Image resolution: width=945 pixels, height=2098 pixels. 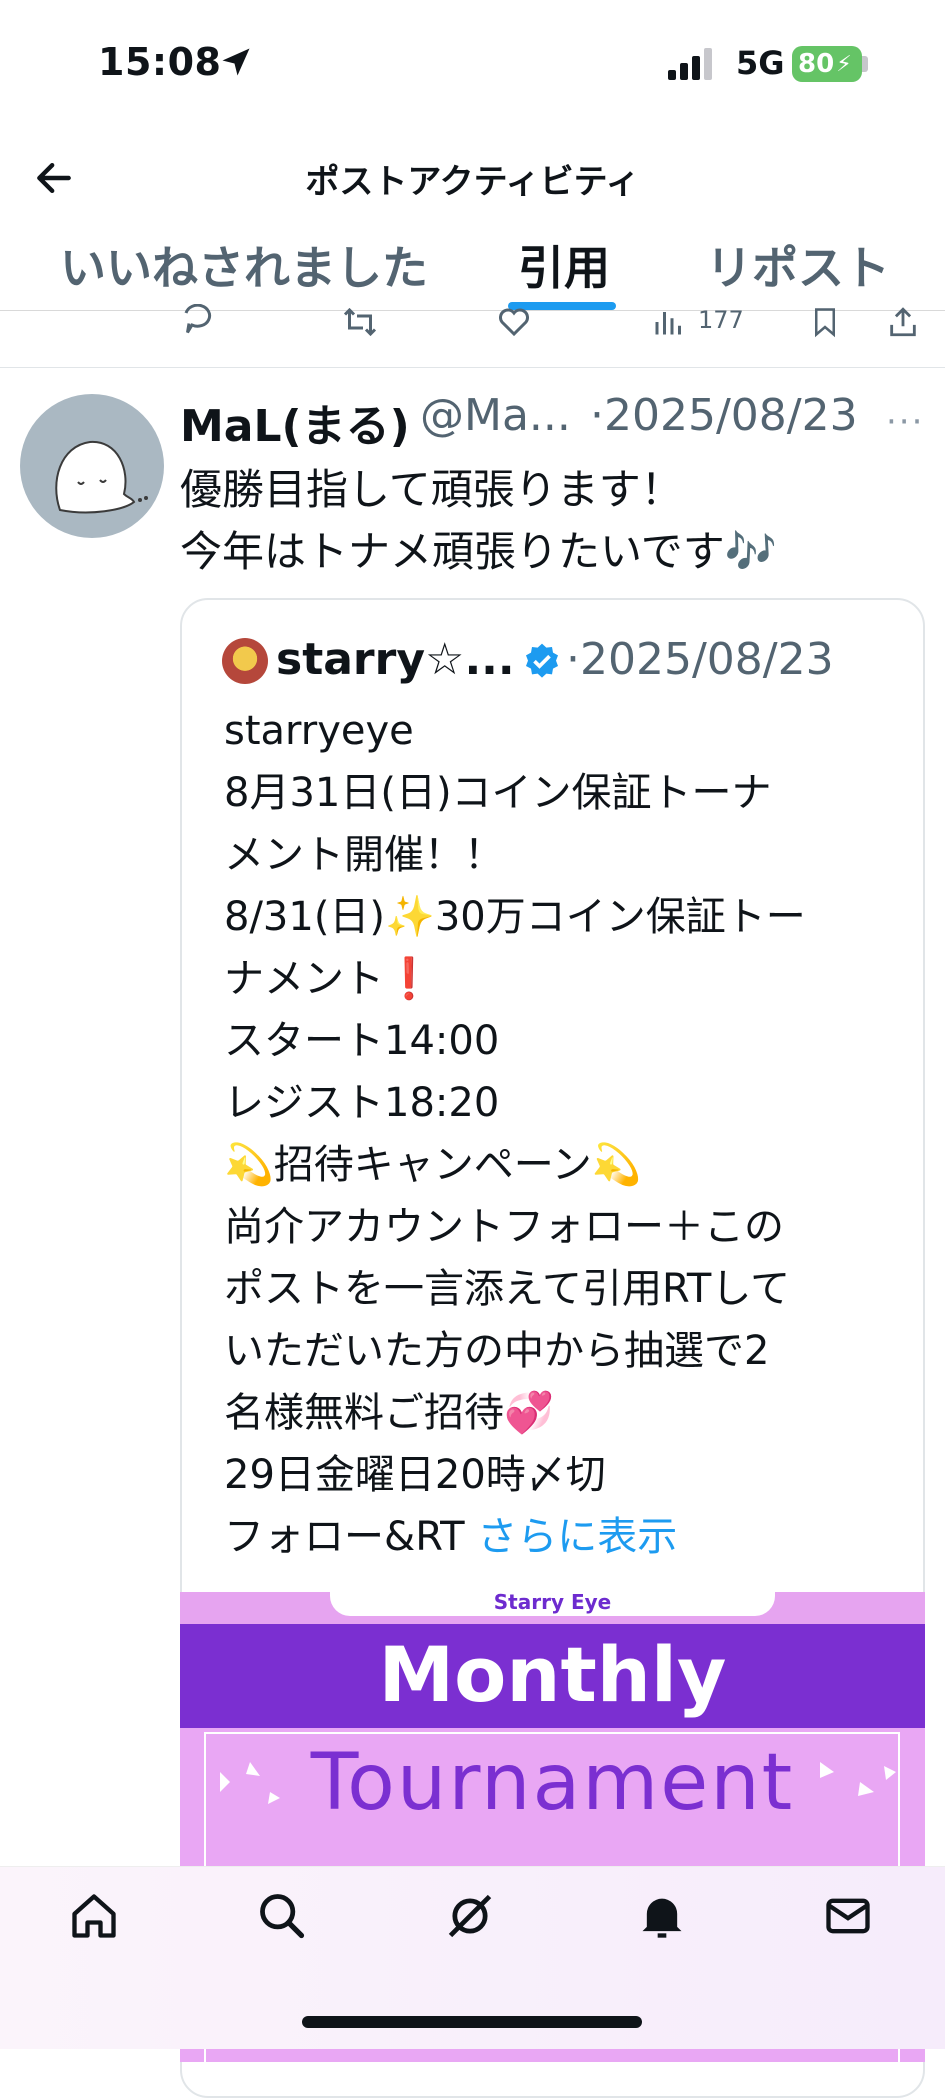 I want to click on author-name: MaL(まる), so click(x=295, y=422).